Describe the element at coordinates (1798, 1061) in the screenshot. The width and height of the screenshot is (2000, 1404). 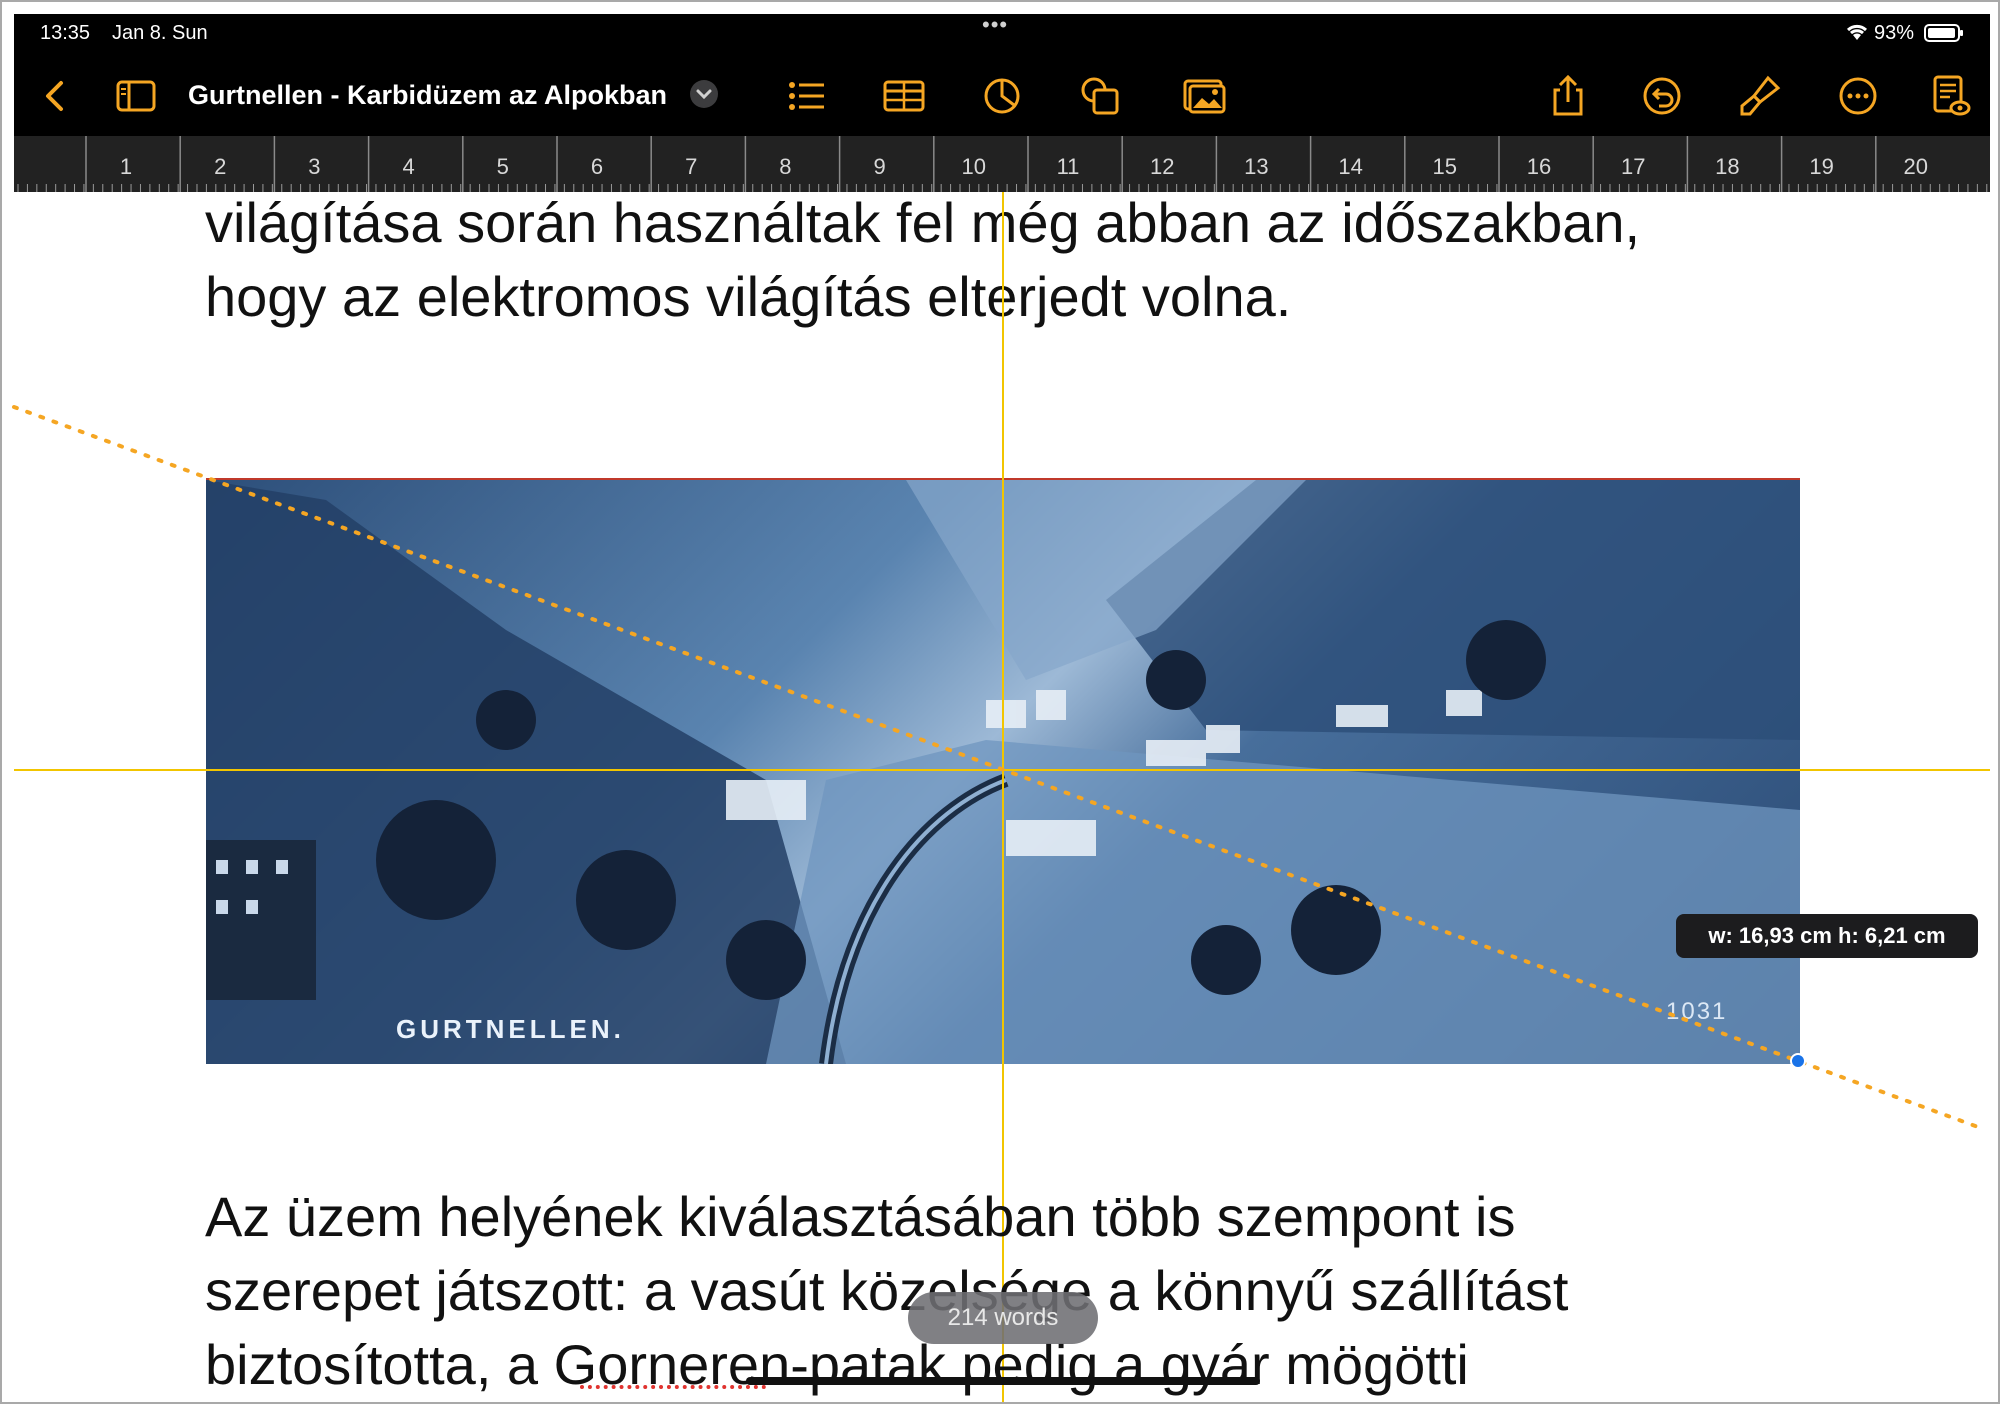
I see `resize-handle` at that location.